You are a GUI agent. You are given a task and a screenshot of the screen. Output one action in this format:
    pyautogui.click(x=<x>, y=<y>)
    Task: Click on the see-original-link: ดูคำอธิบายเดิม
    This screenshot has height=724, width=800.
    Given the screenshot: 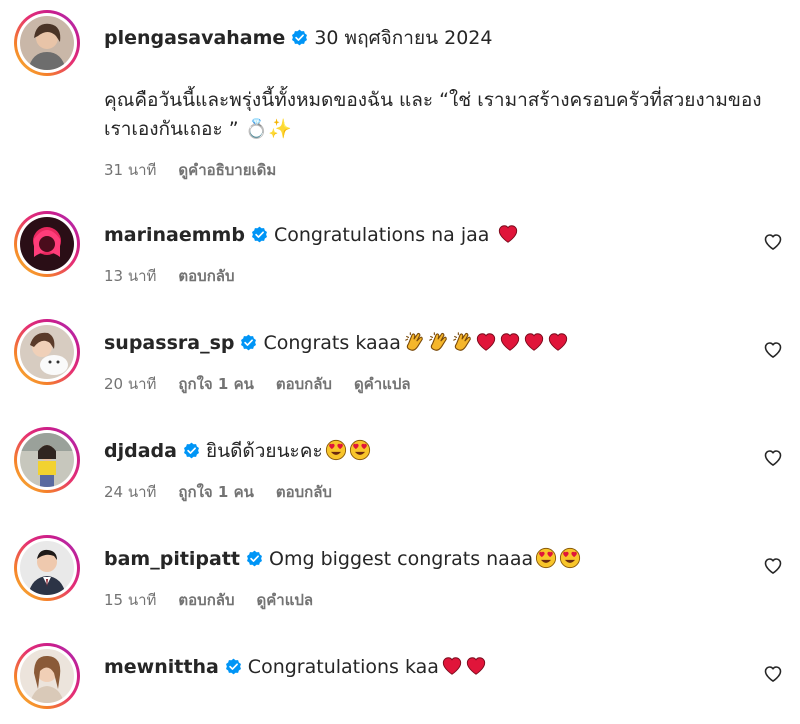 What is the action you would take?
    pyautogui.click(x=227, y=170)
    